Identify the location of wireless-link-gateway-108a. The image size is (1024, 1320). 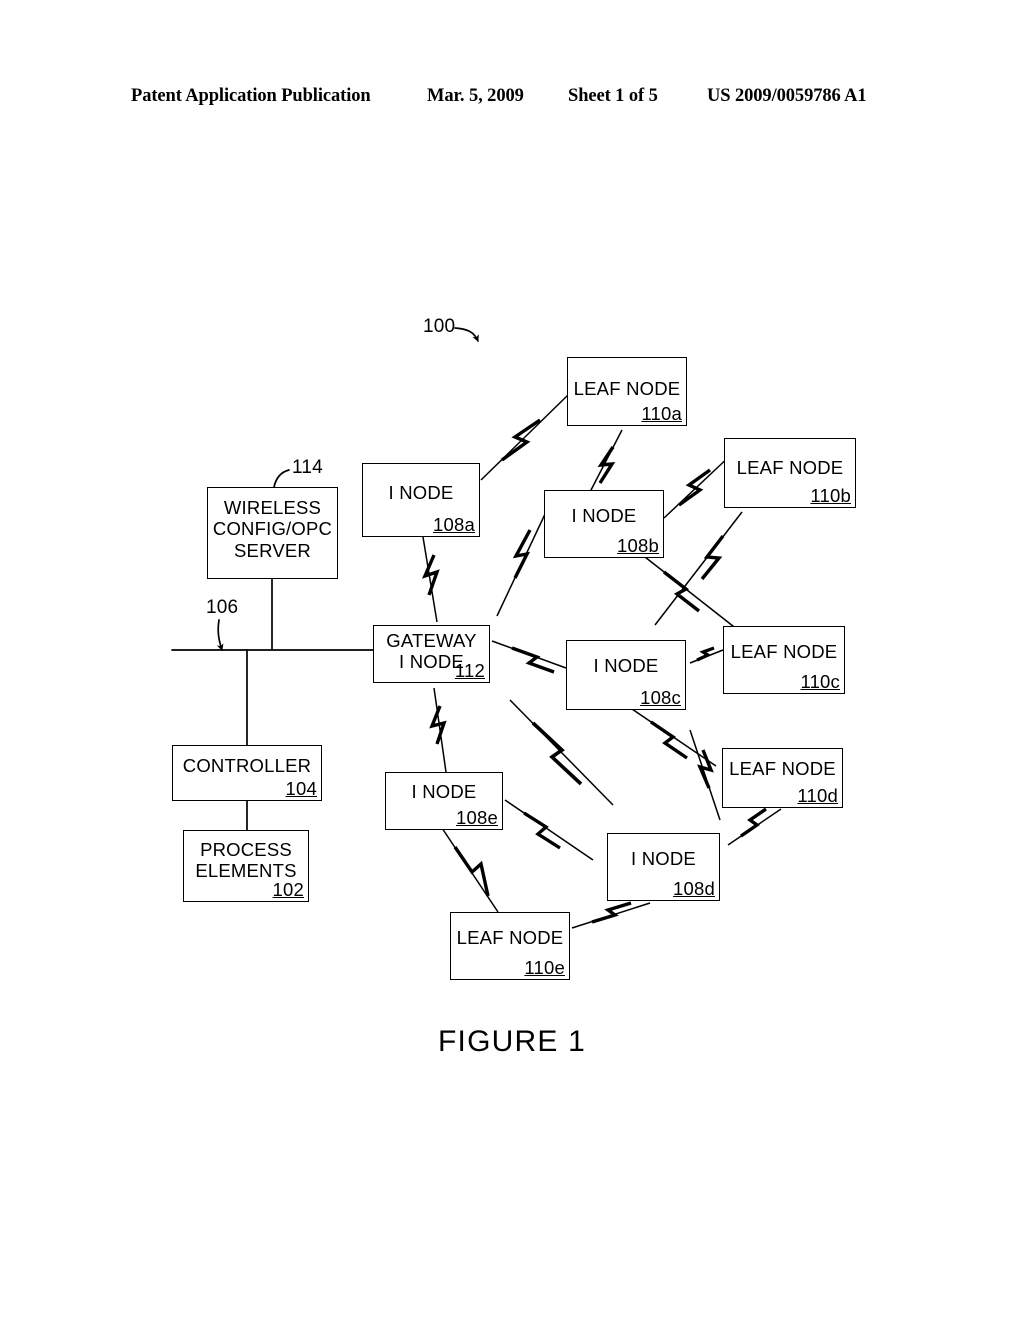
(430, 579).